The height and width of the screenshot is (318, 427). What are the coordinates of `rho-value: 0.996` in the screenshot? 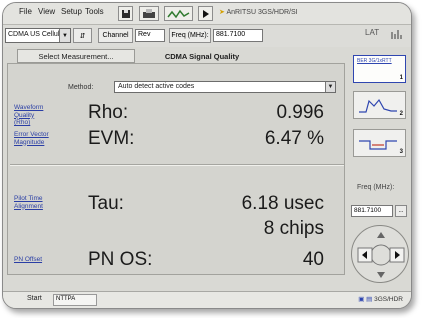 It's located at (300, 112).